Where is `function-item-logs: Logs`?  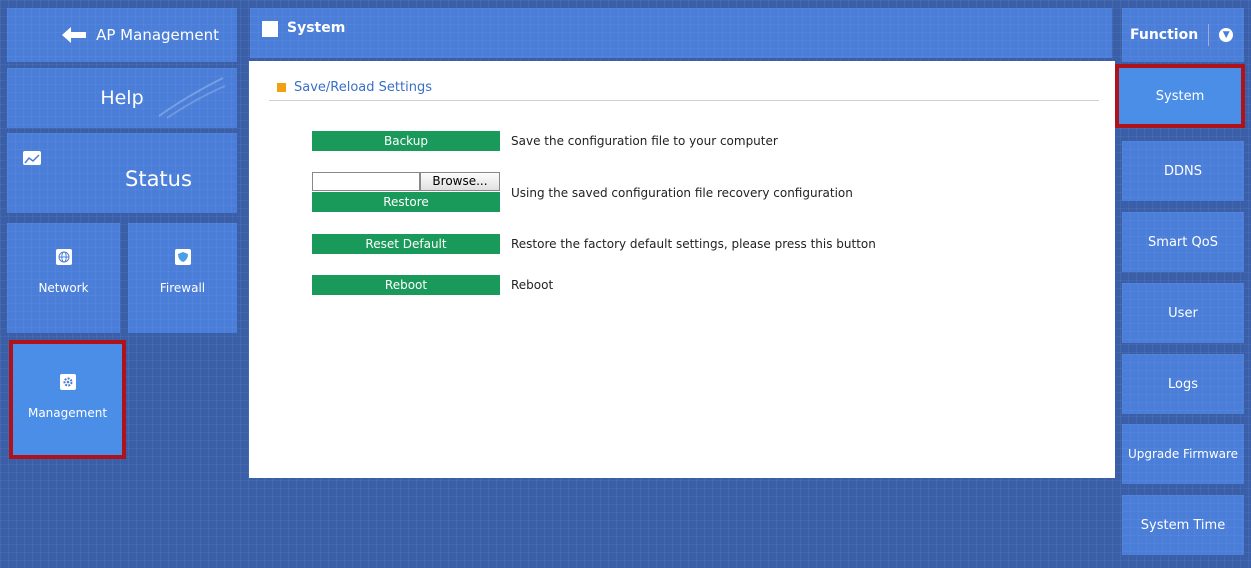 function-item-logs: Logs is located at coordinates (1183, 384).